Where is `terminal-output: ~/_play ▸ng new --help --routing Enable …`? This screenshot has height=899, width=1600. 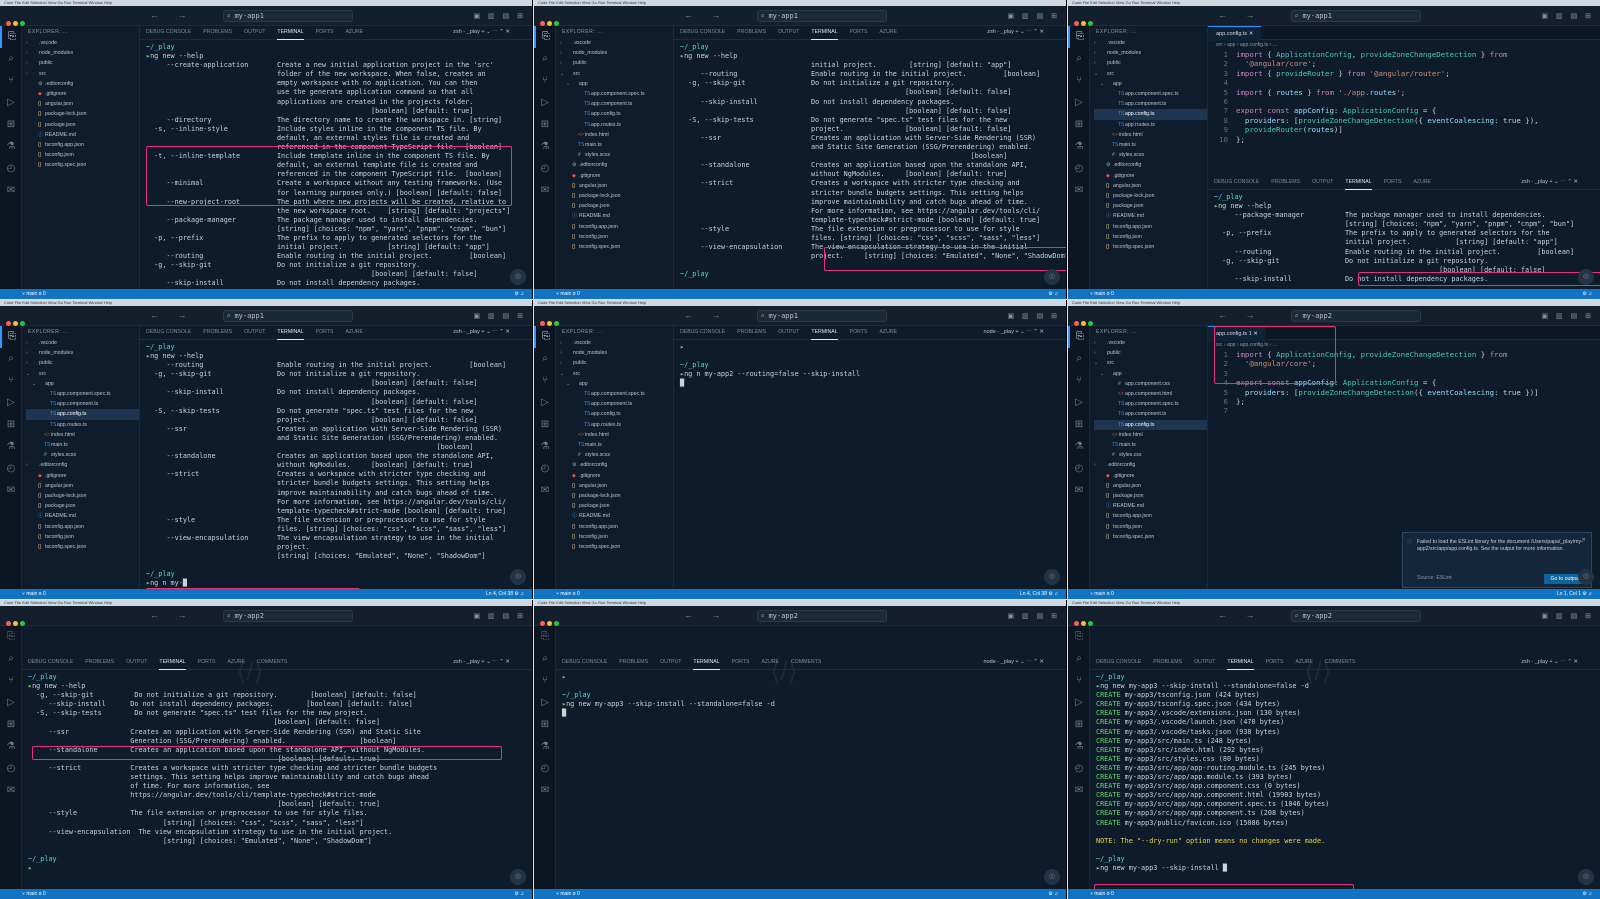 terminal-output: ~/_play ▸ng new --help --routing Enable … is located at coordinates (336, 466).